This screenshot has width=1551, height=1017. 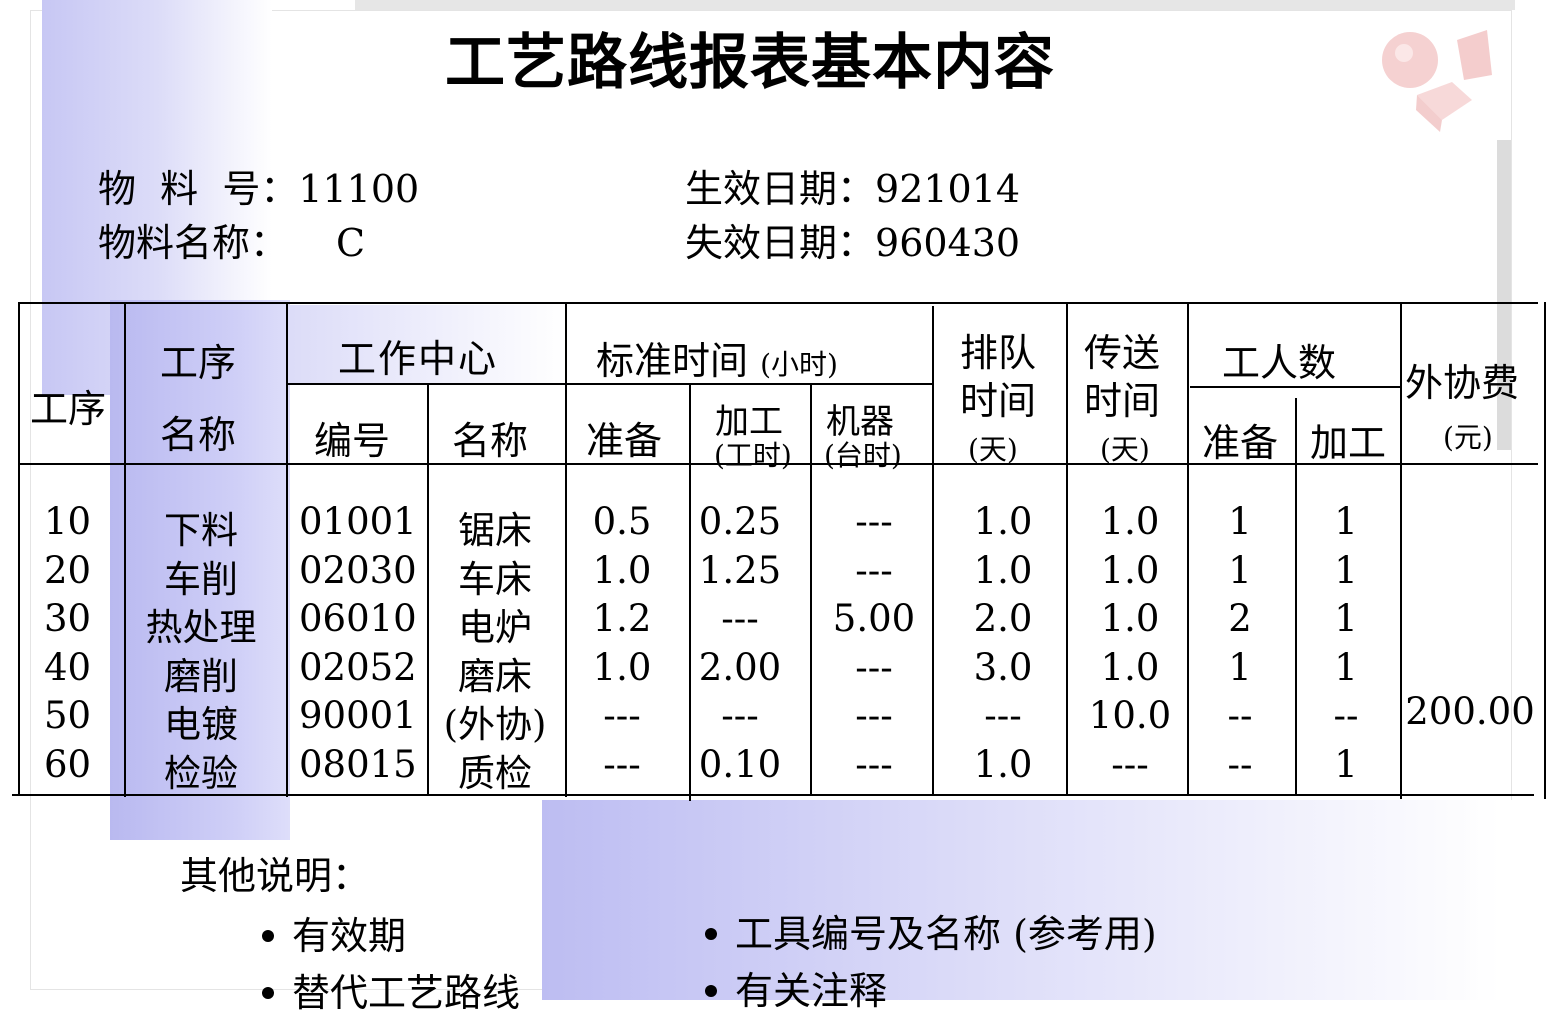 I want to click on table-cell-op: 40, so click(x=68, y=667).